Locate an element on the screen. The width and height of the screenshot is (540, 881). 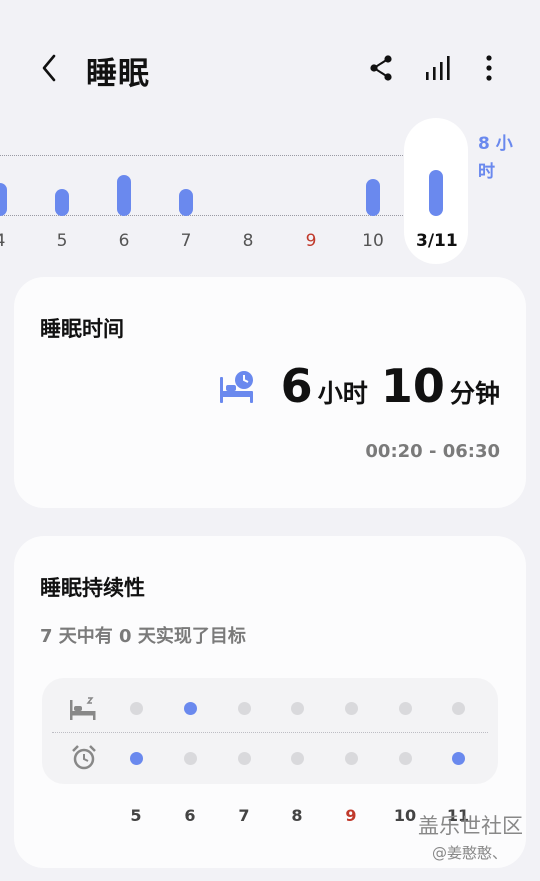
grid-divider is located at coordinates (270, 732).